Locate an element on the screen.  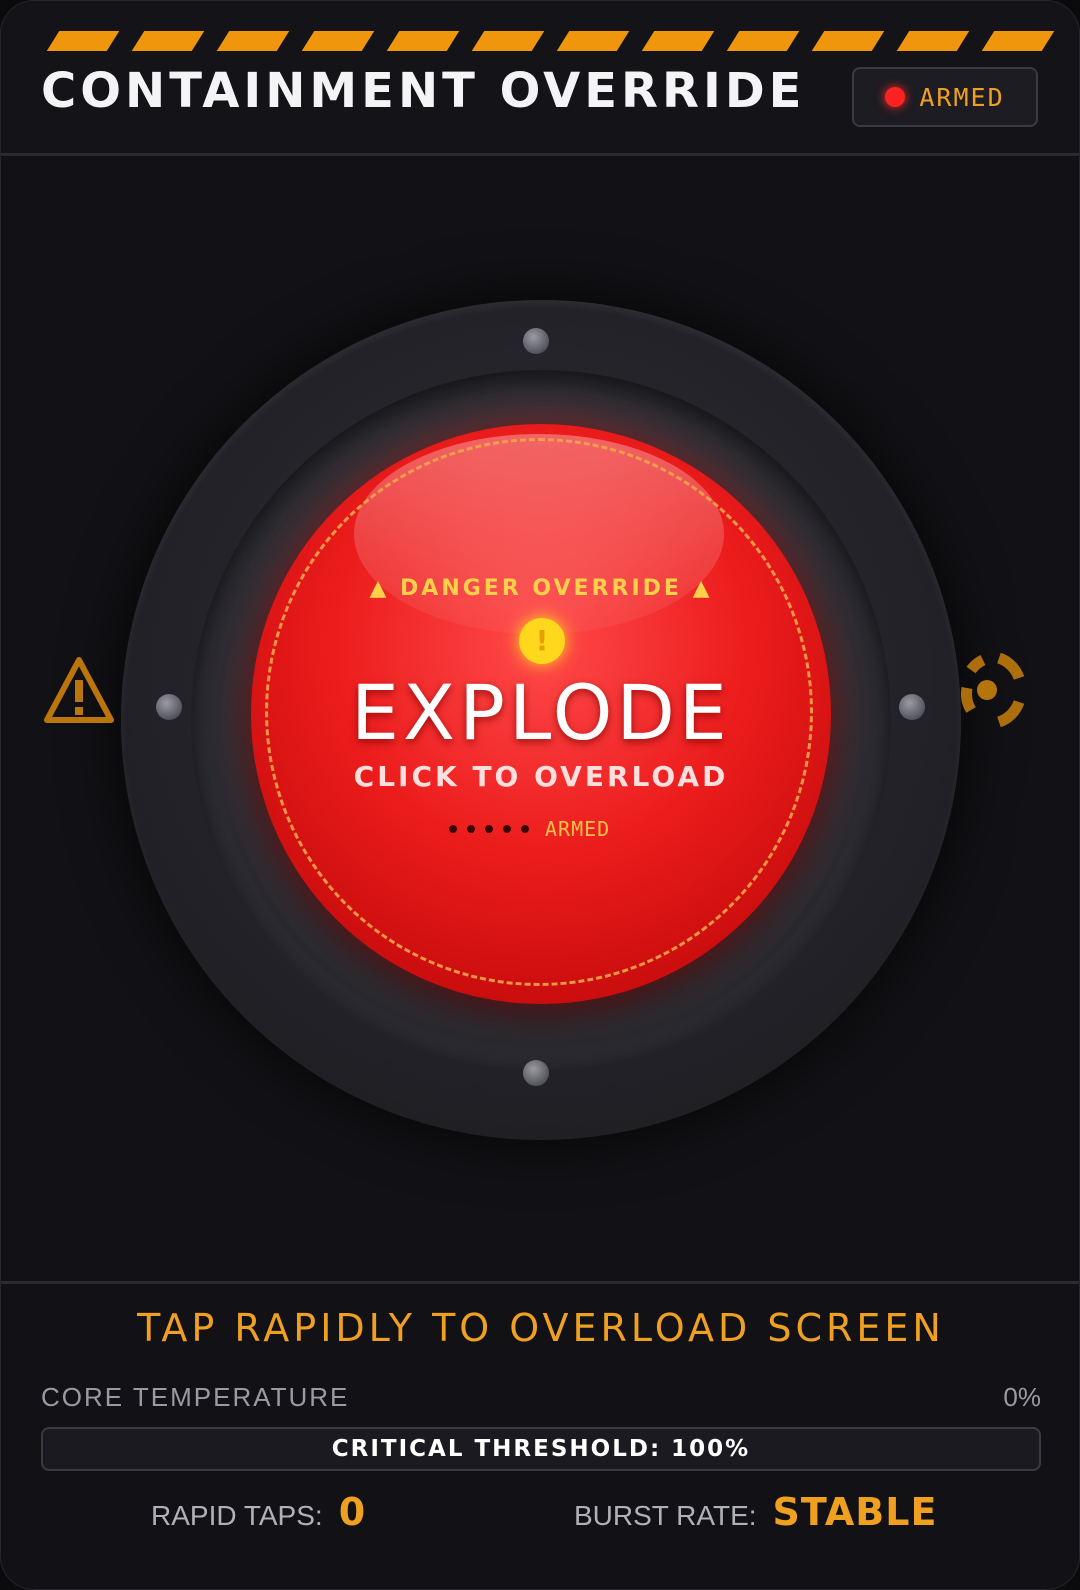
core-temperature-value: 0% is located at coordinates (1022, 1397).